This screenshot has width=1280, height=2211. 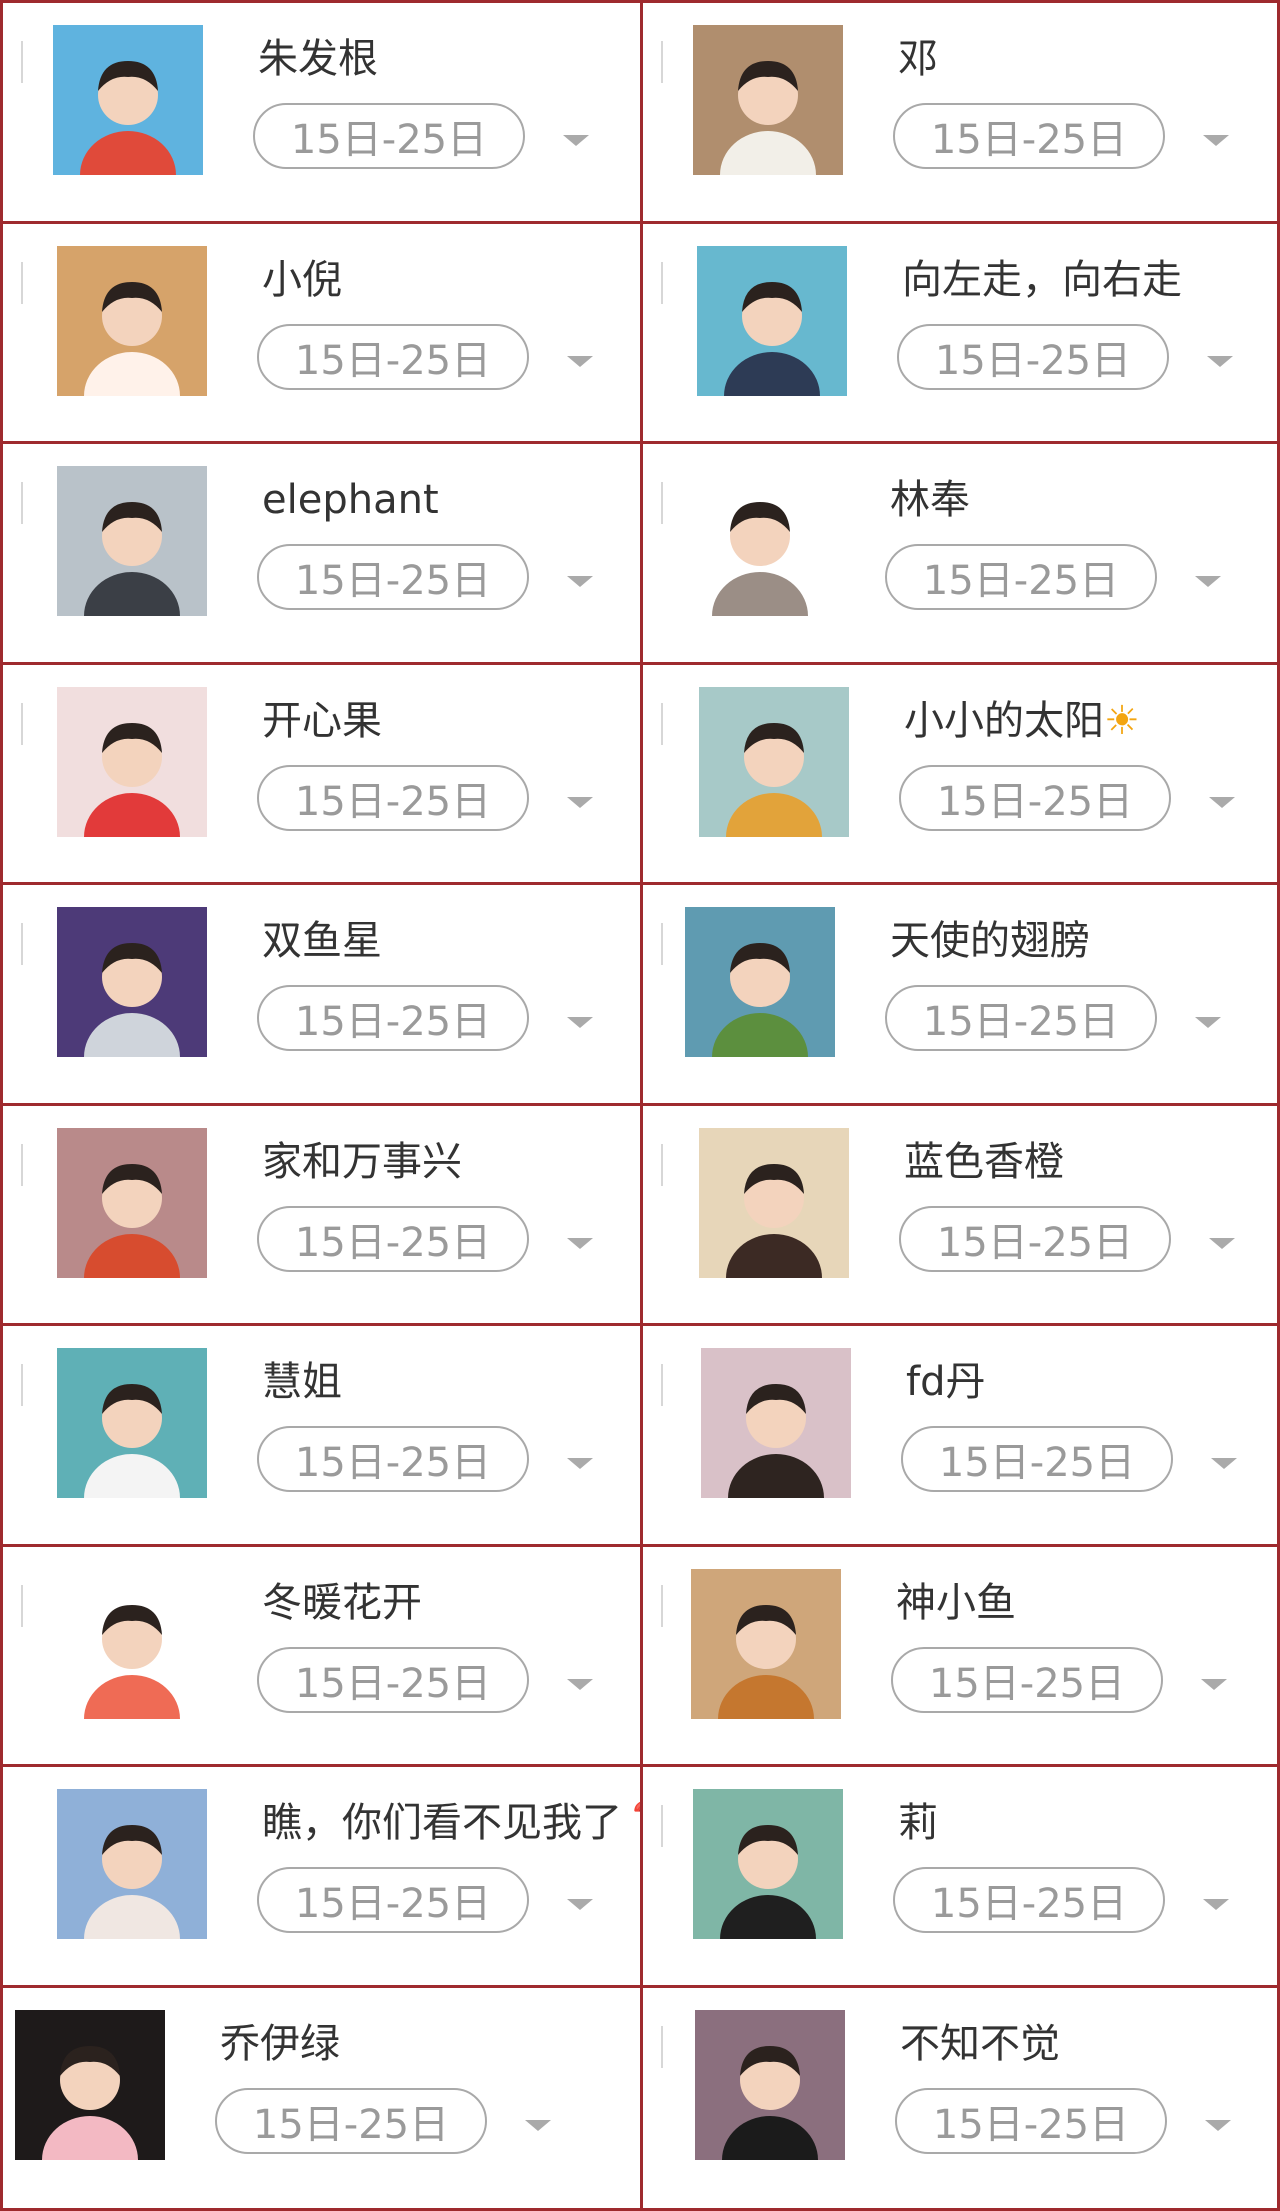 What do you see at coordinates (918, 1823) in the screenshot?
I see `user-name-text: 莉` at bounding box center [918, 1823].